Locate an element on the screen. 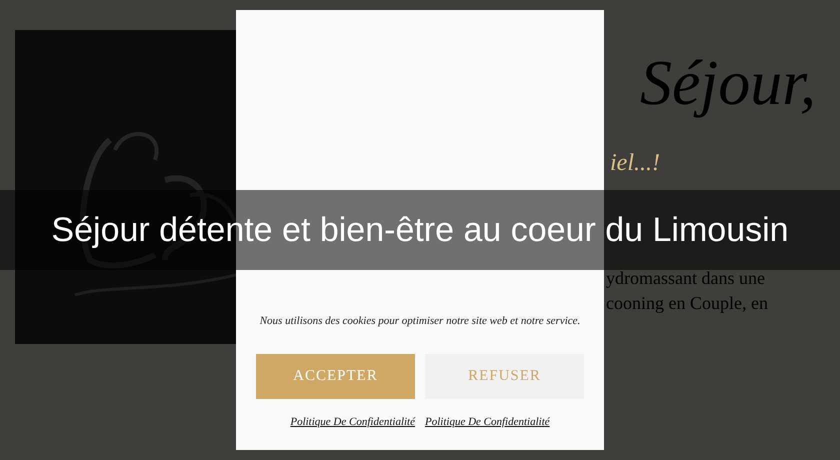 This screenshot has width=840, height=460. cookie-message: Nous utilisons des cookies pour optimiser notre site web et notre service. is located at coordinates (420, 321).